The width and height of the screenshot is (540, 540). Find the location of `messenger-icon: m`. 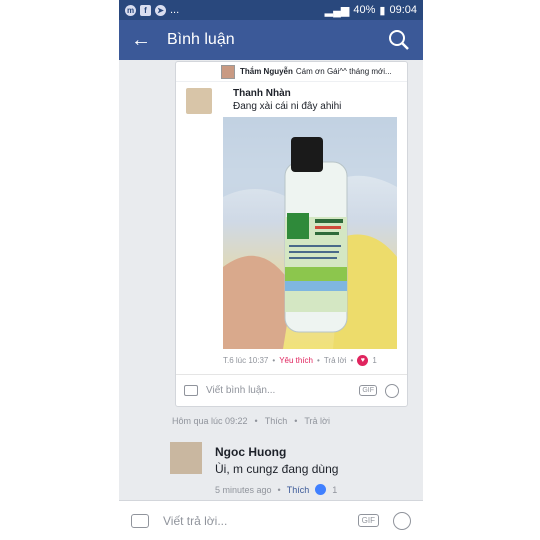

messenger-icon: m is located at coordinates (130, 10).